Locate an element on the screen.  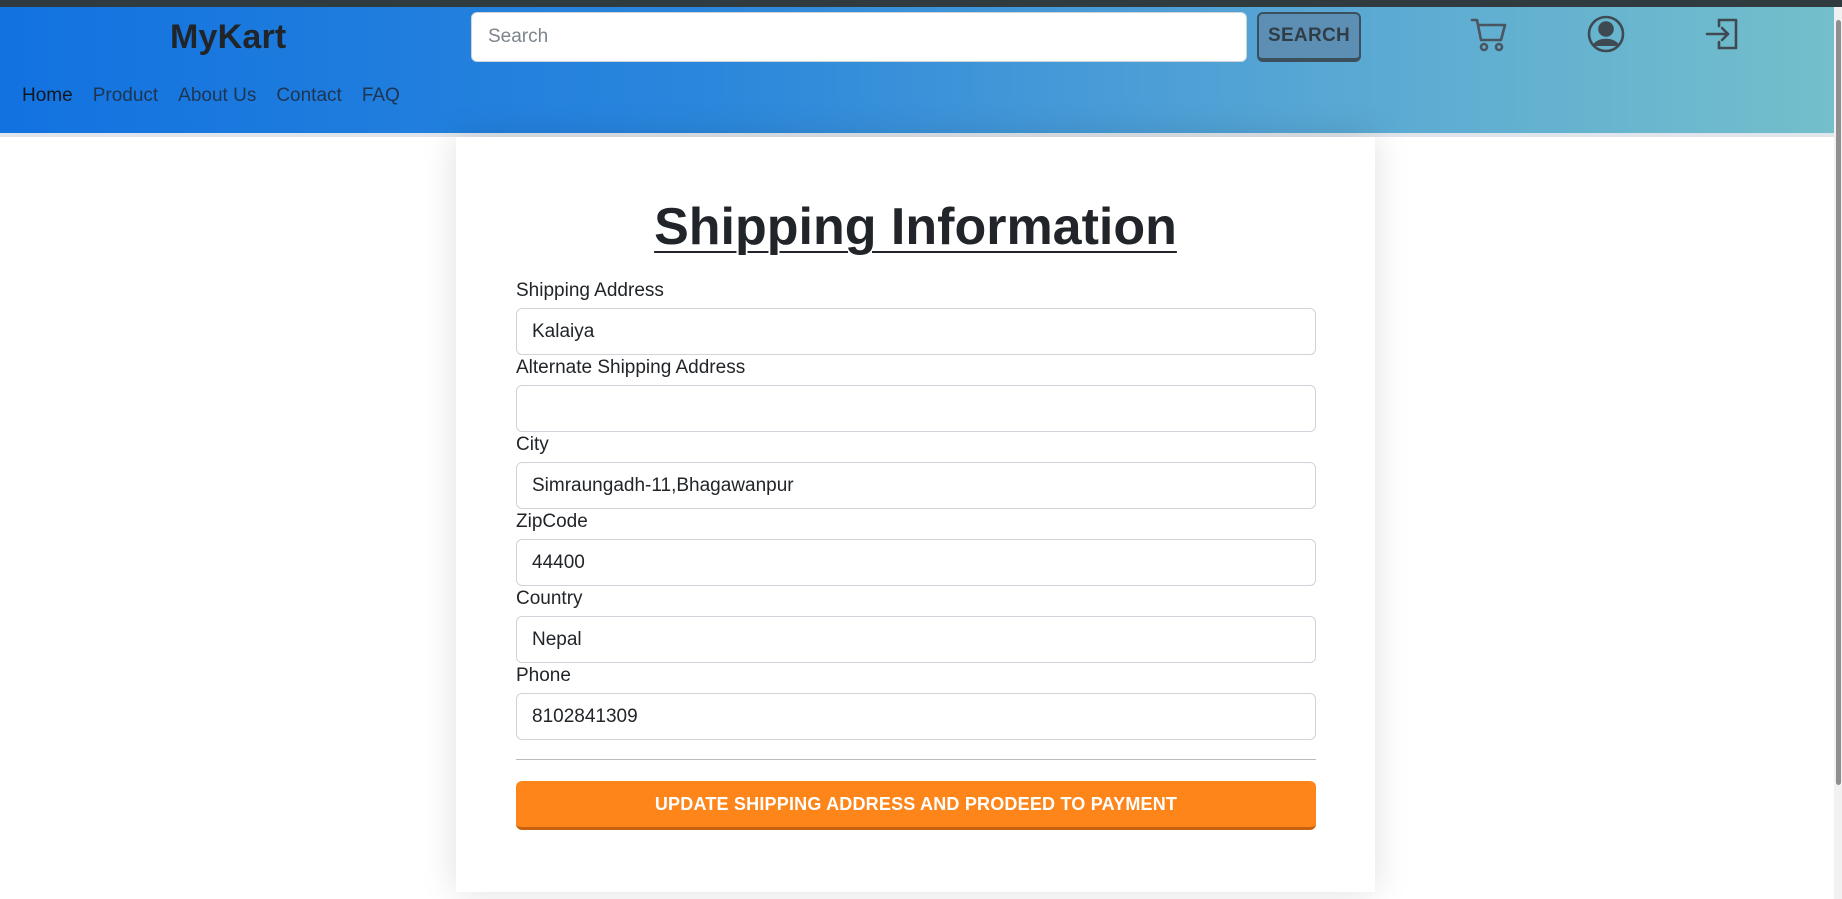
nav-faq: FAQ is located at coordinates (381, 96).